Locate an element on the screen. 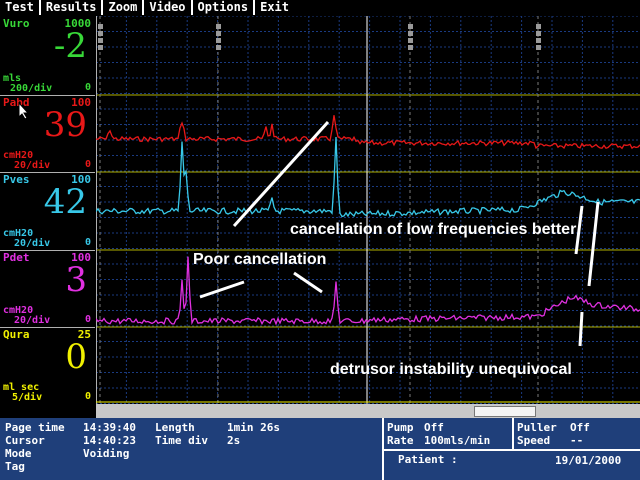  page-time-label: Page time is located at coordinates (35, 427).